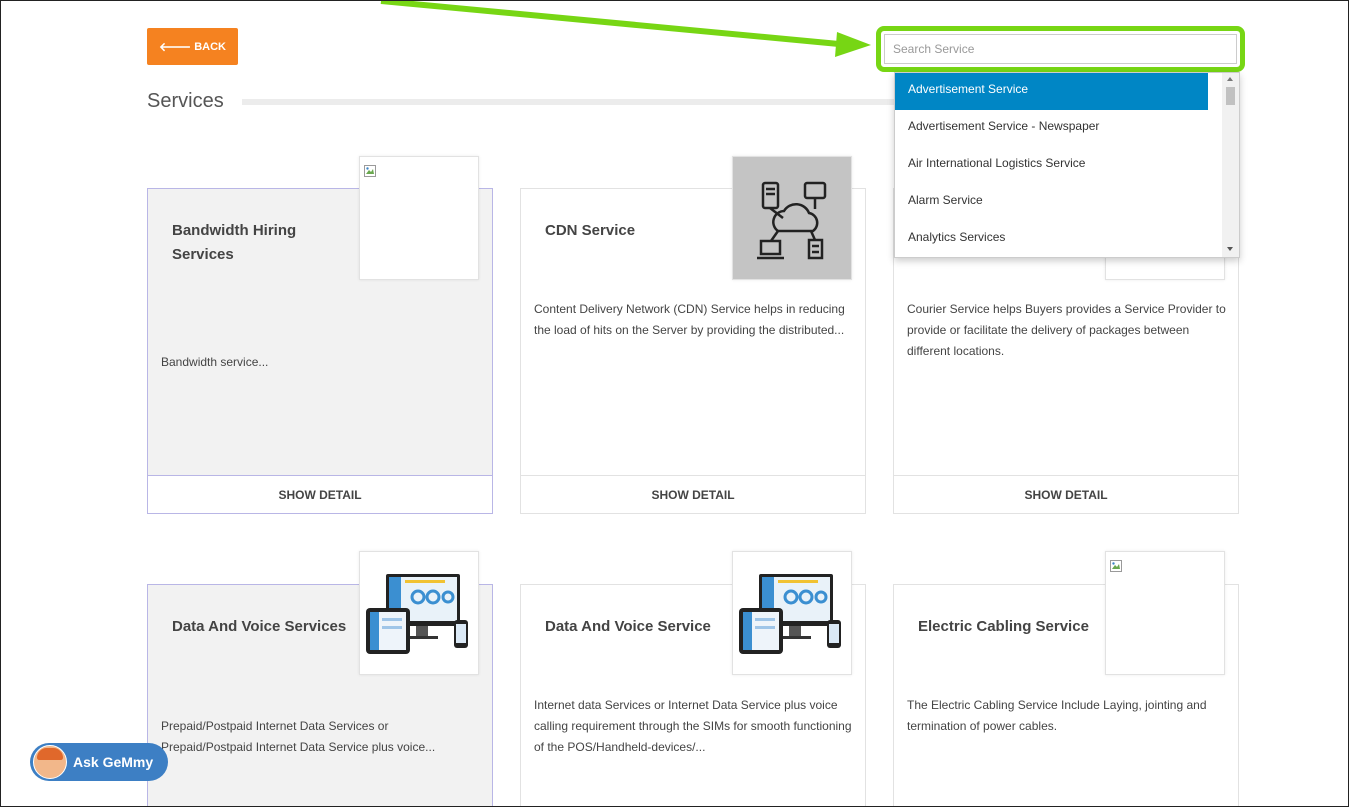 Image resolution: width=1349 pixels, height=807 pixels. What do you see at coordinates (1230, 79) in the screenshot?
I see `scroll-up-icon` at bounding box center [1230, 79].